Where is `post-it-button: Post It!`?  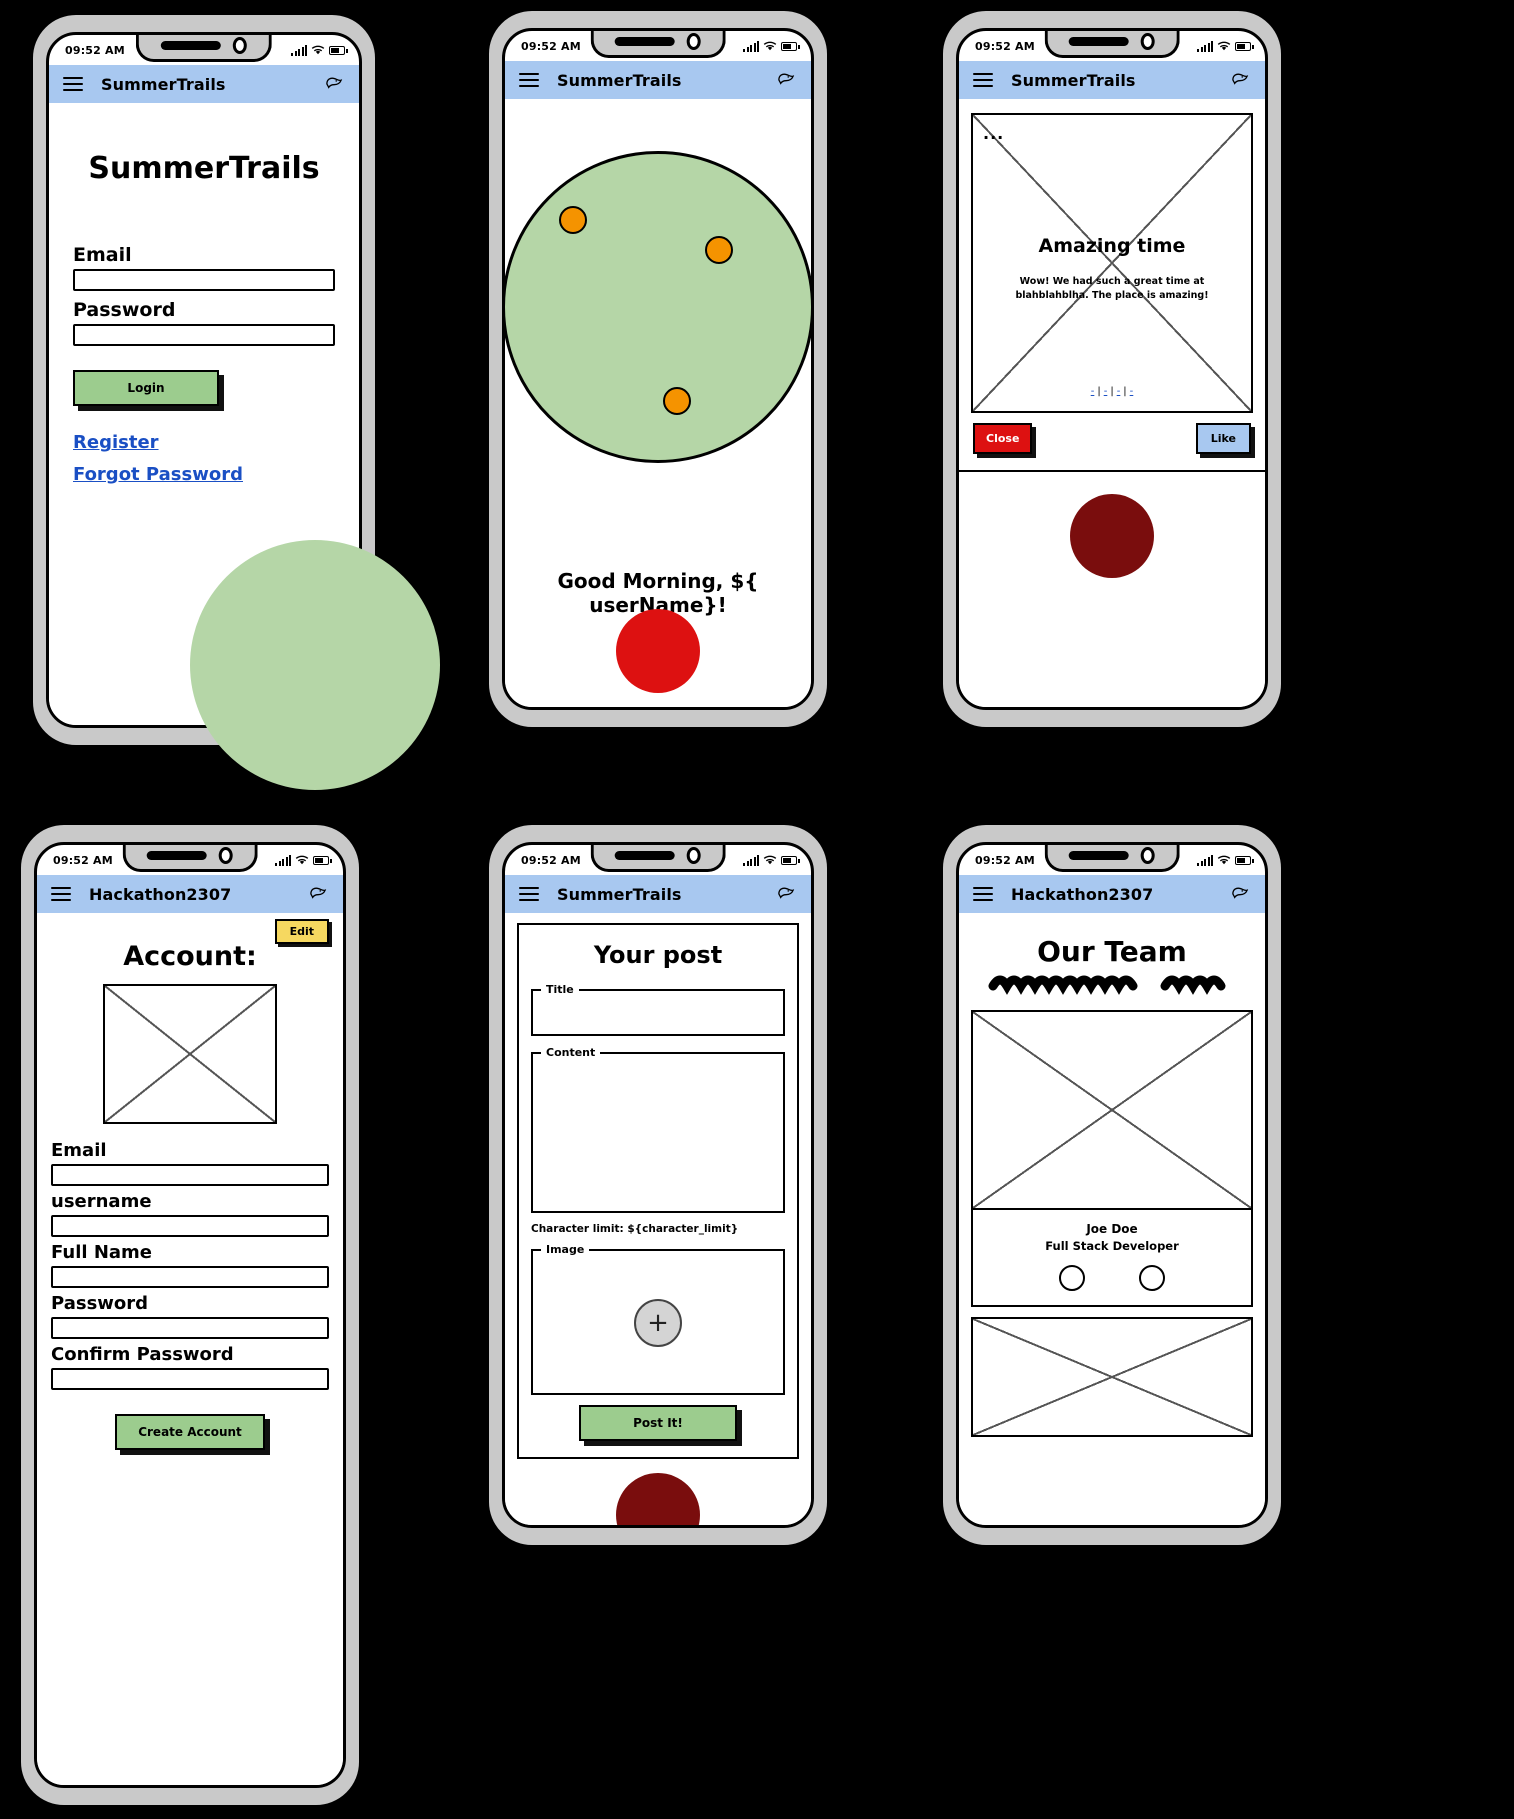
post-it-button: Post It! is located at coordinates (658, 1423).